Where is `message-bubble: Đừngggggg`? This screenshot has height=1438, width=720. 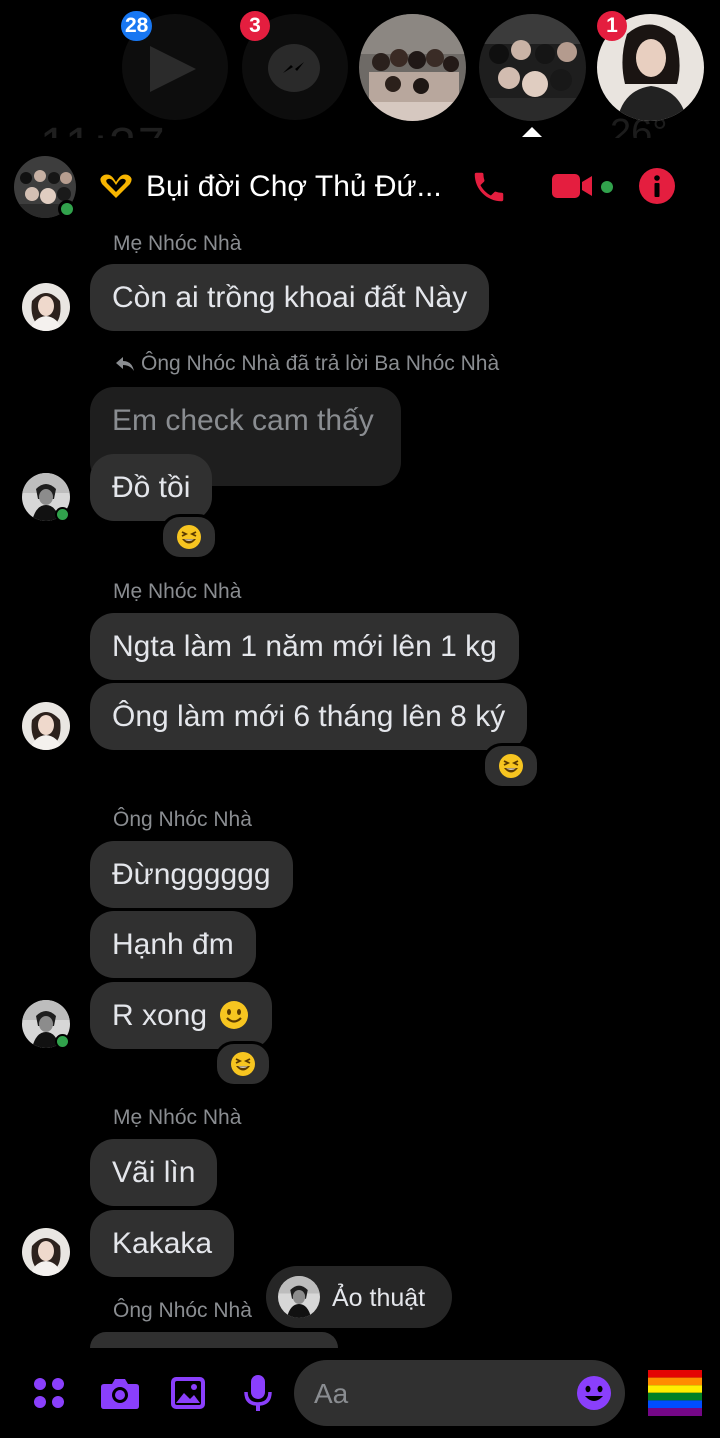 message-bubble: Đừngggggg is located at coordinates (191, 874).